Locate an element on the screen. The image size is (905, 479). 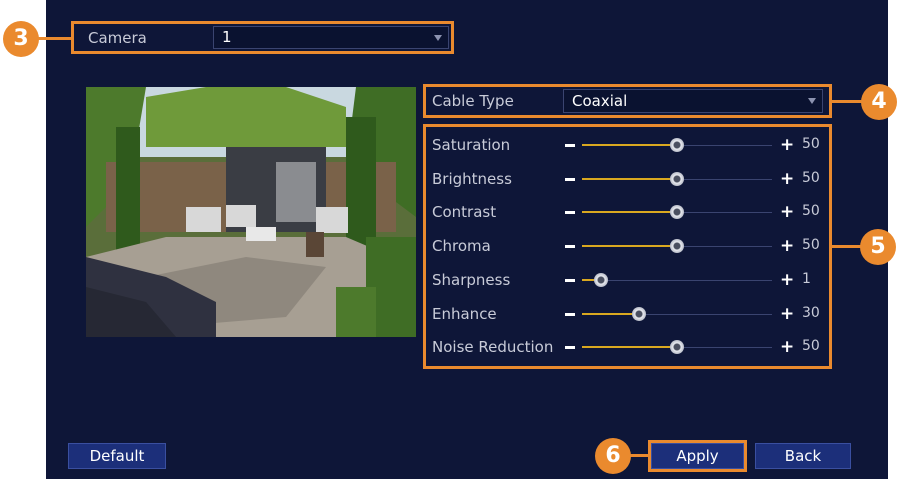
callout-4-badge: 4 is located at coordinates (879, 102).